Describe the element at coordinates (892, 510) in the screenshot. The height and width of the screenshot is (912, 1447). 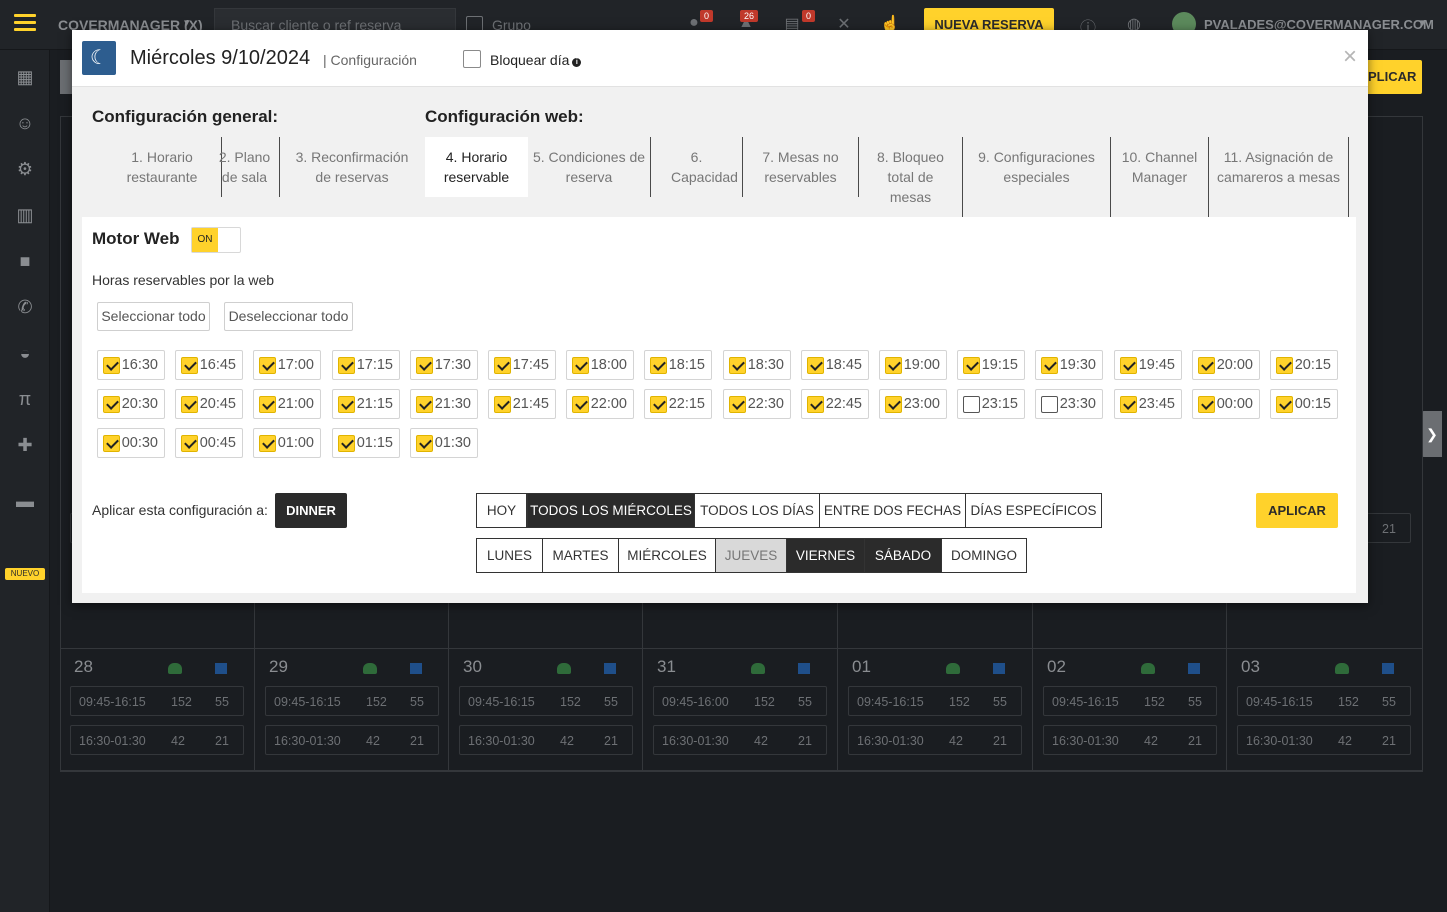
I see `scope-entre-fechas: ENTRE DOS FECHAS` at that location.